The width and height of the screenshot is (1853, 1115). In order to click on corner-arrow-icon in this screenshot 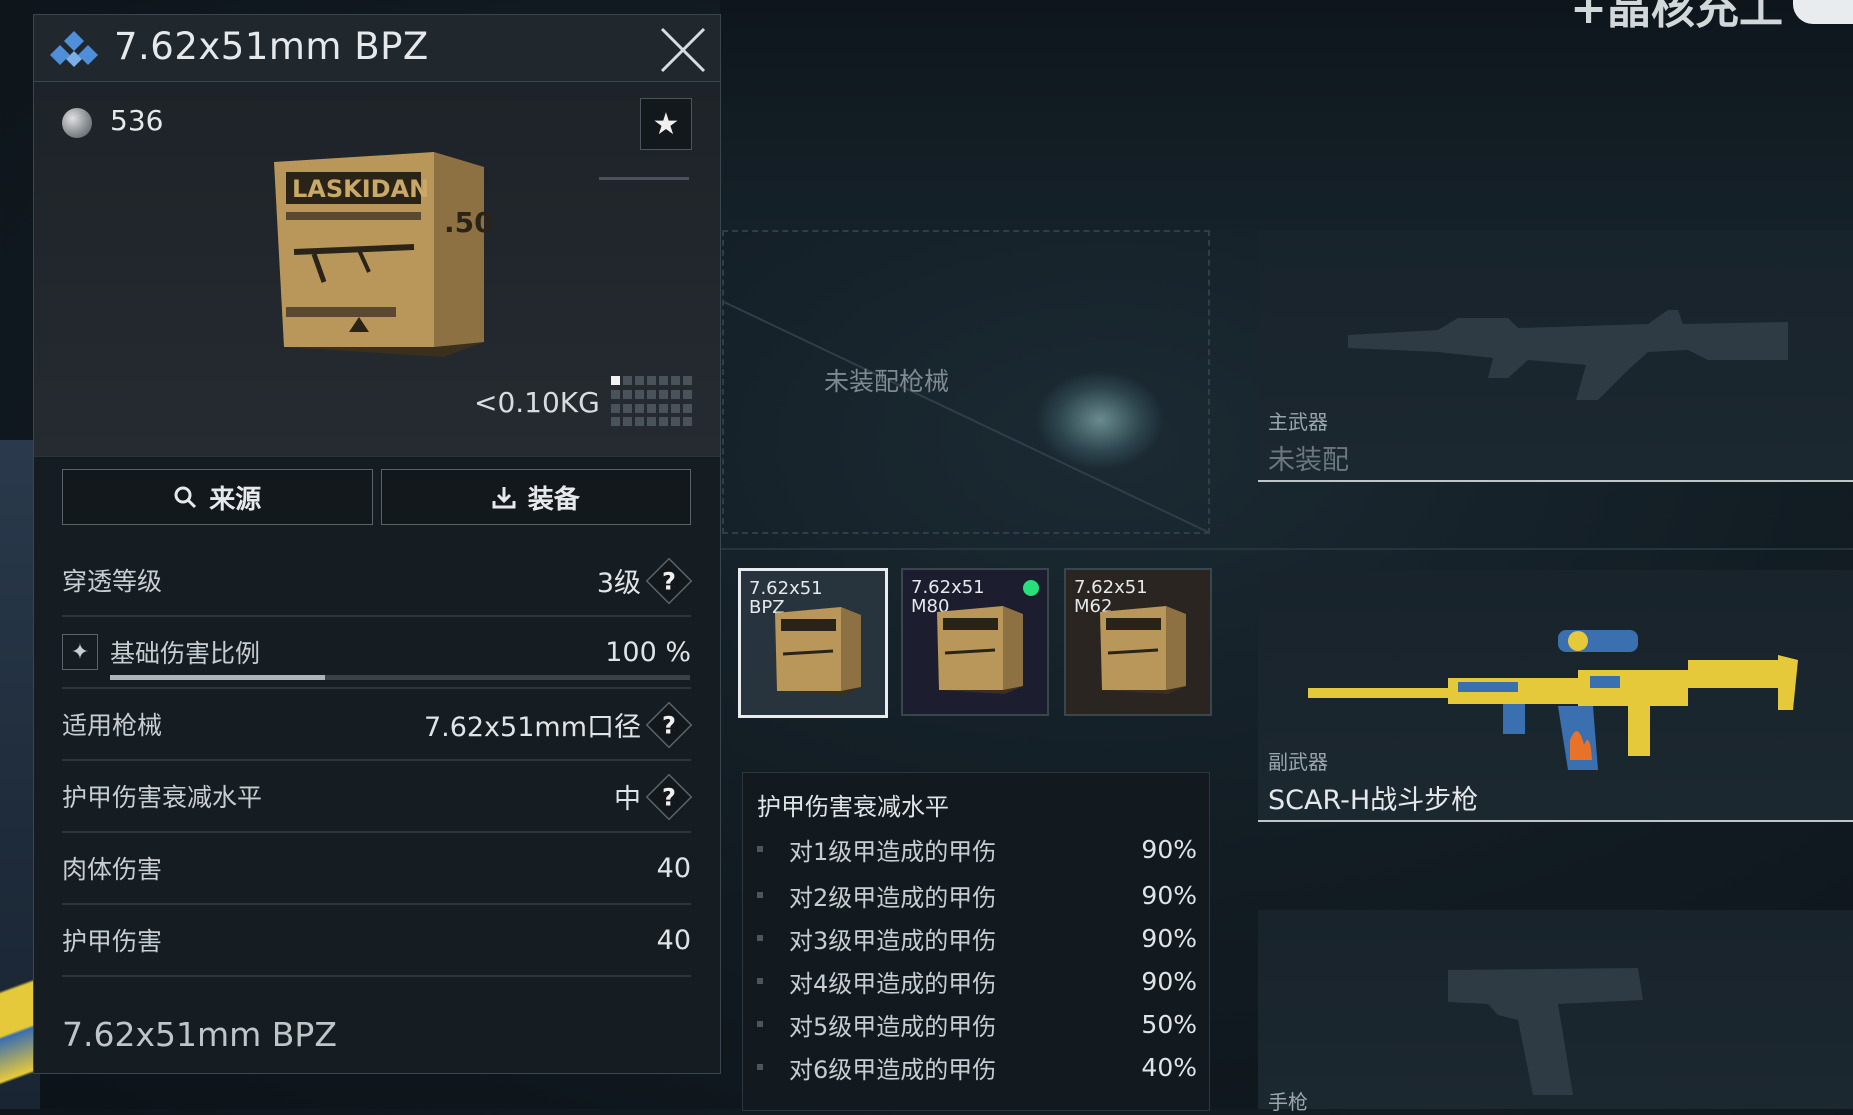, I will do `click(1823, 12)`.